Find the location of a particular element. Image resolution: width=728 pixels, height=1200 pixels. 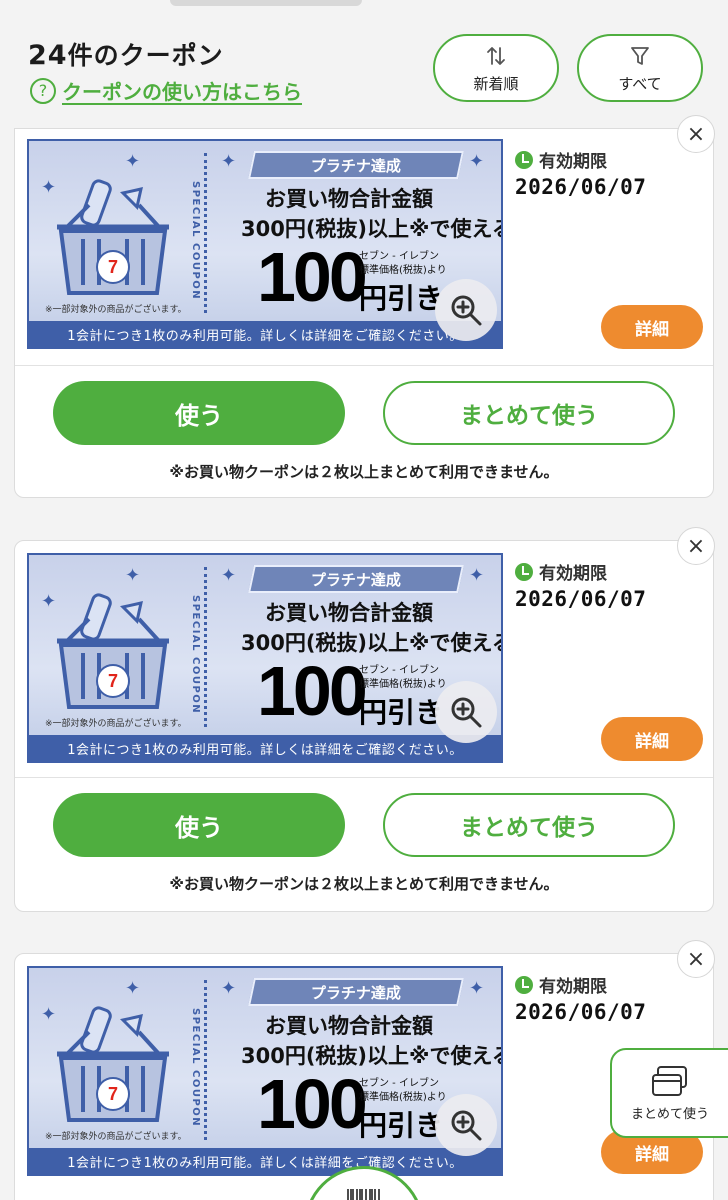

cards-icon is located at coordinates (669, 1080).